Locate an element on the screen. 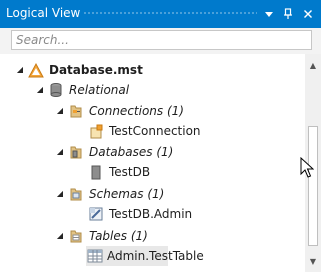 The width and height of the screenshot is (321, 272). tree-label-testconnection: TestConnection is located at coordinates (155, 131).